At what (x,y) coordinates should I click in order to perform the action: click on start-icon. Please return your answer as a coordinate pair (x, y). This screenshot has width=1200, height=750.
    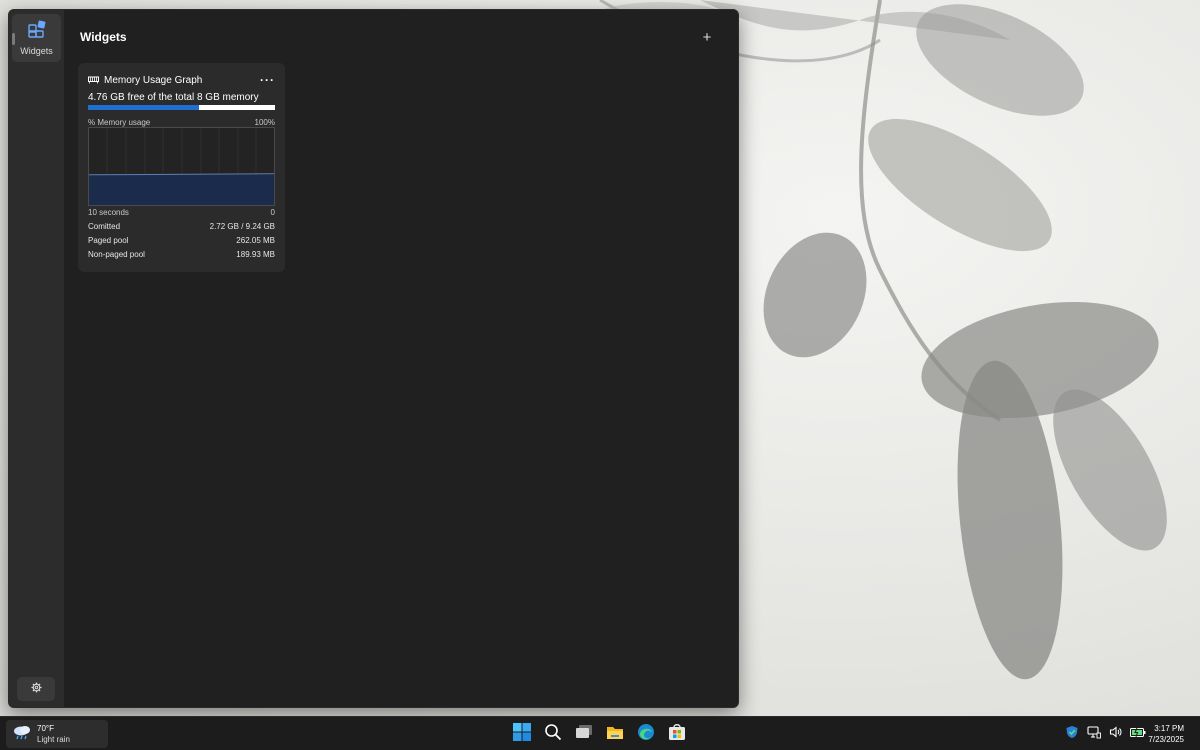
    Looking at the image, I should click on (522, 734).